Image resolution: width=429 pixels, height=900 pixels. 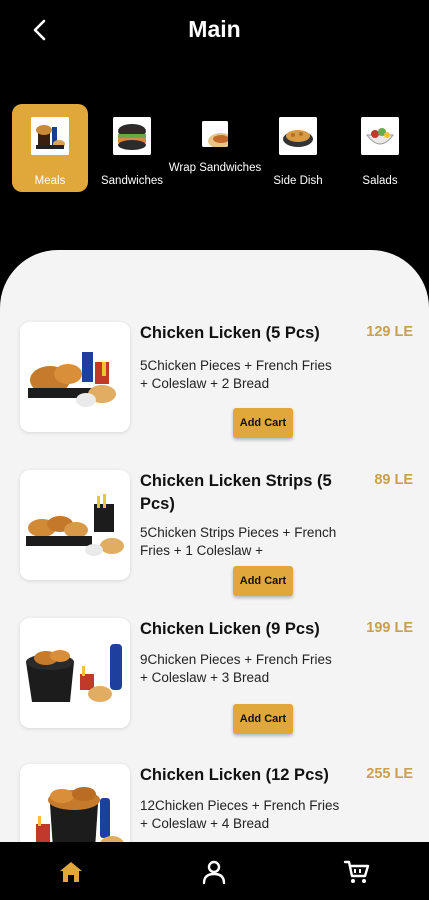 I want to click on page-title: Main, so click(x=214, y=29).